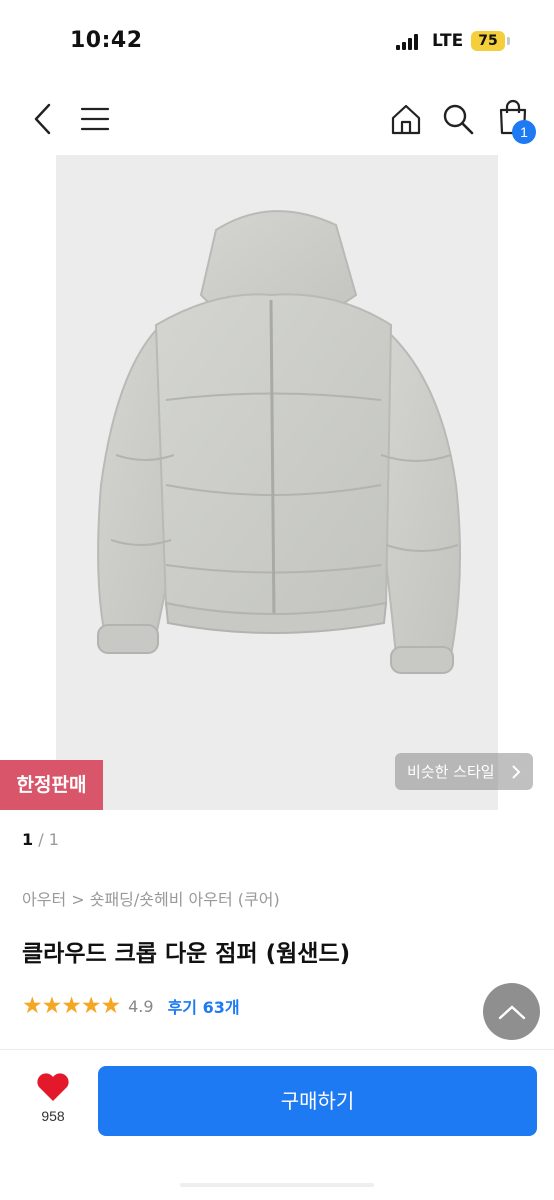 This screenshot has height=1200, width=554. I want to click on like-button: 958, so click(53, 1102).